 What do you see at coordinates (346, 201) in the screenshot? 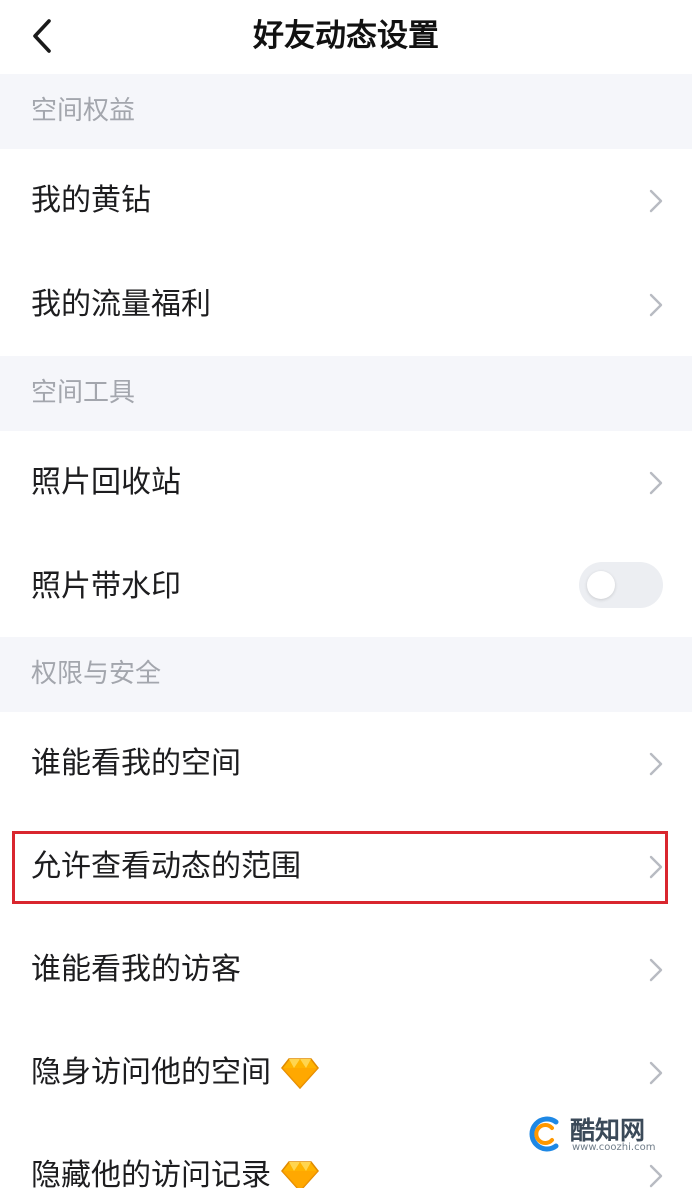
I see `row-my-yellow-diamond: 我的黄钻` at bounding box center [346, 201].